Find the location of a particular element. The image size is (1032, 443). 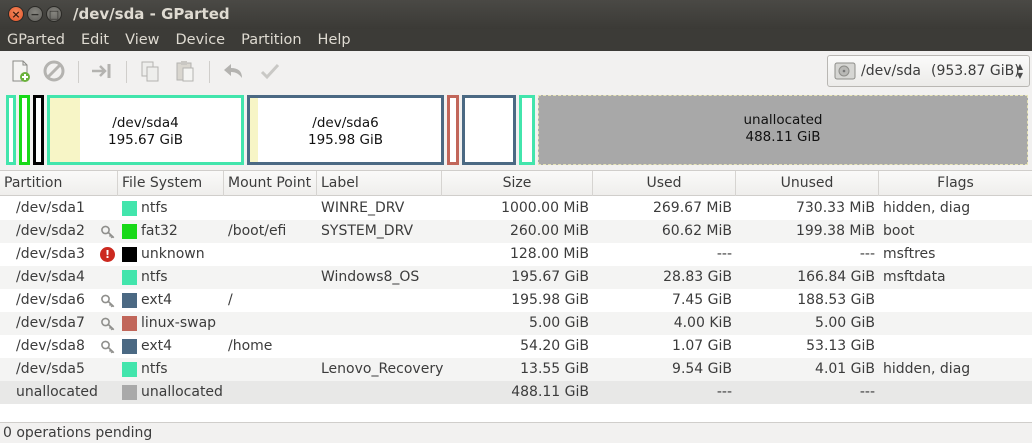

cell-label: Lenovo_Recovery is located at coordinates (382, 369).